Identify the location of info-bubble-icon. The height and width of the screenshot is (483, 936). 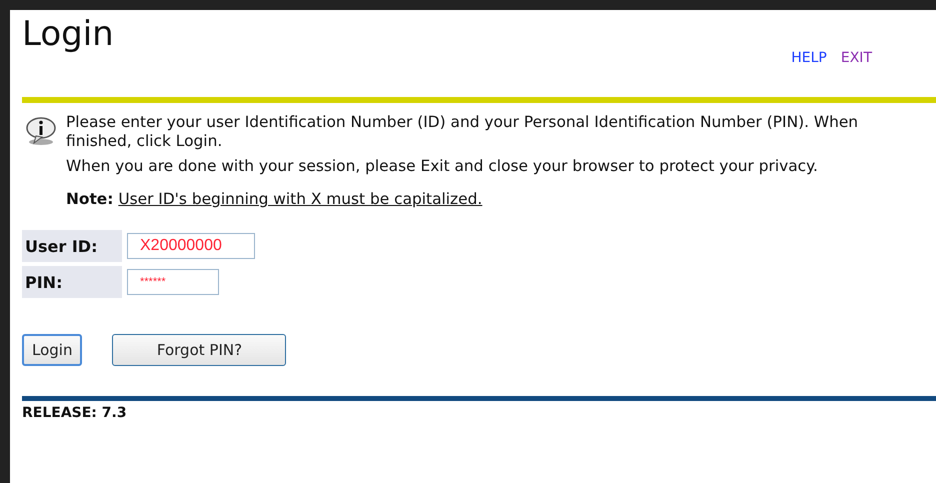
(41, 132).